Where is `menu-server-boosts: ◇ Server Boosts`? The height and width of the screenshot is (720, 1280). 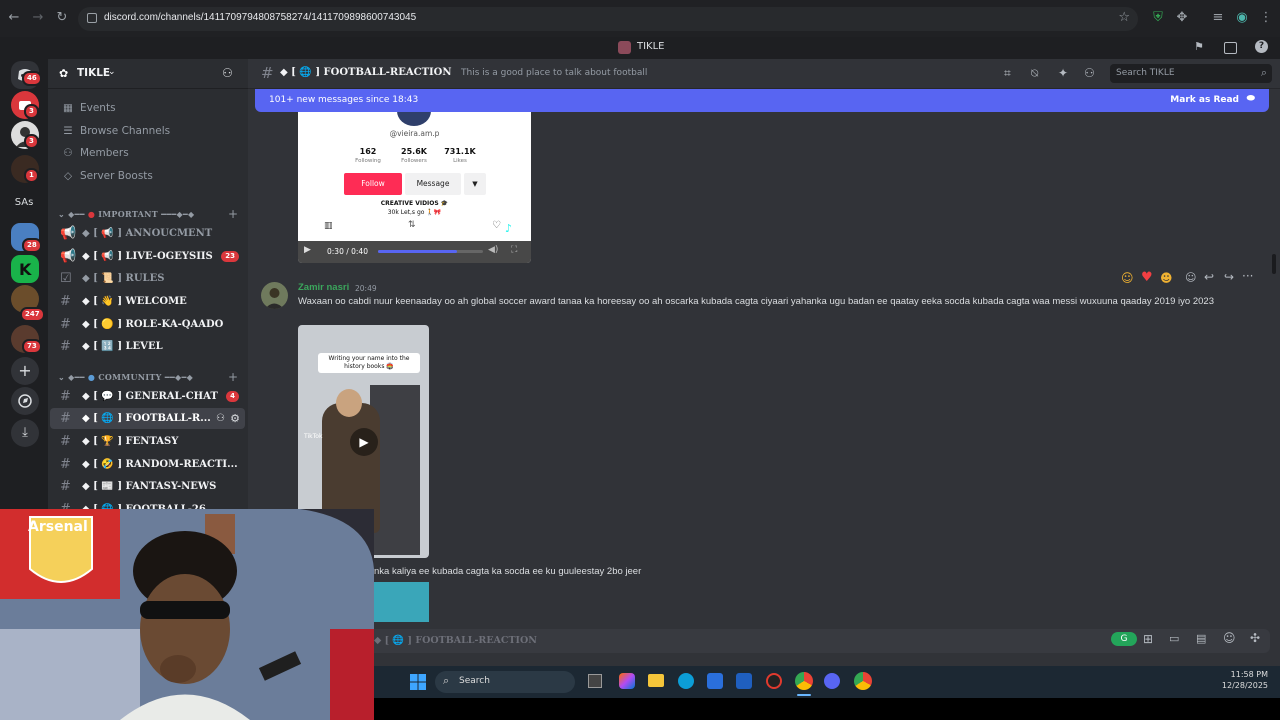 menu-server-boosts: ◇ Server Boosts is located at coordinates (106, 176).